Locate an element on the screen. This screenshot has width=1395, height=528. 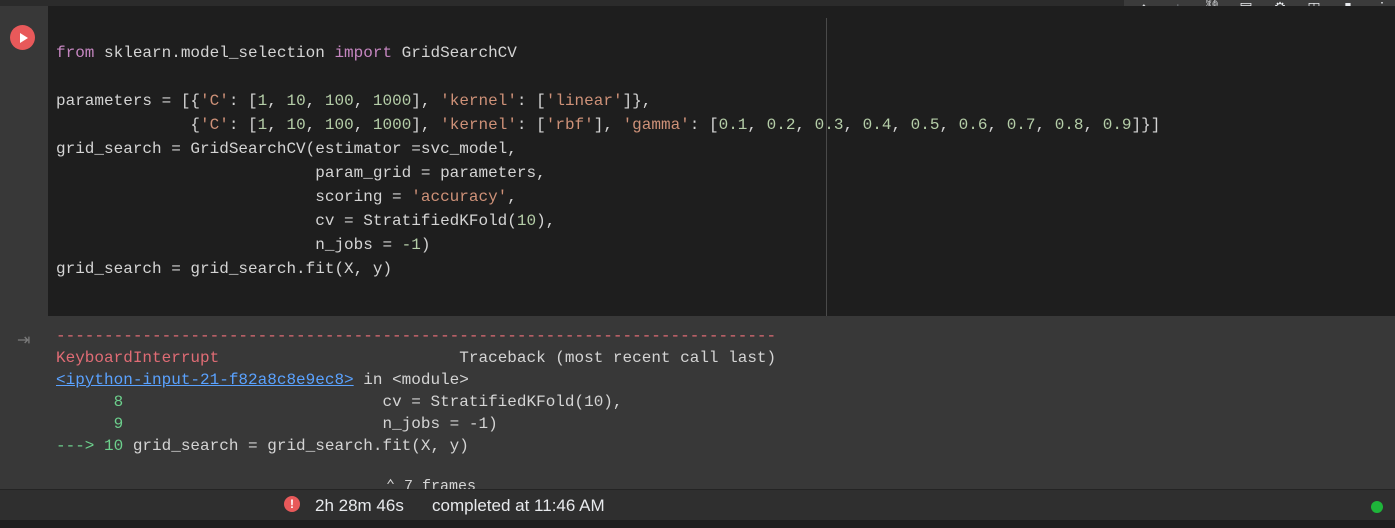
error-line-arrow: ---> 10 is located at coordinates (90, 446).